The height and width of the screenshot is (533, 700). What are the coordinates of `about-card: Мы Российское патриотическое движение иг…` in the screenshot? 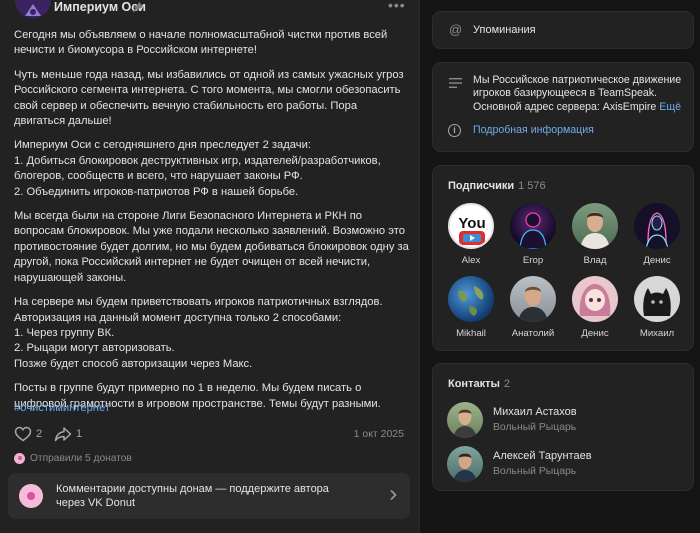 It's located at (563, 107).